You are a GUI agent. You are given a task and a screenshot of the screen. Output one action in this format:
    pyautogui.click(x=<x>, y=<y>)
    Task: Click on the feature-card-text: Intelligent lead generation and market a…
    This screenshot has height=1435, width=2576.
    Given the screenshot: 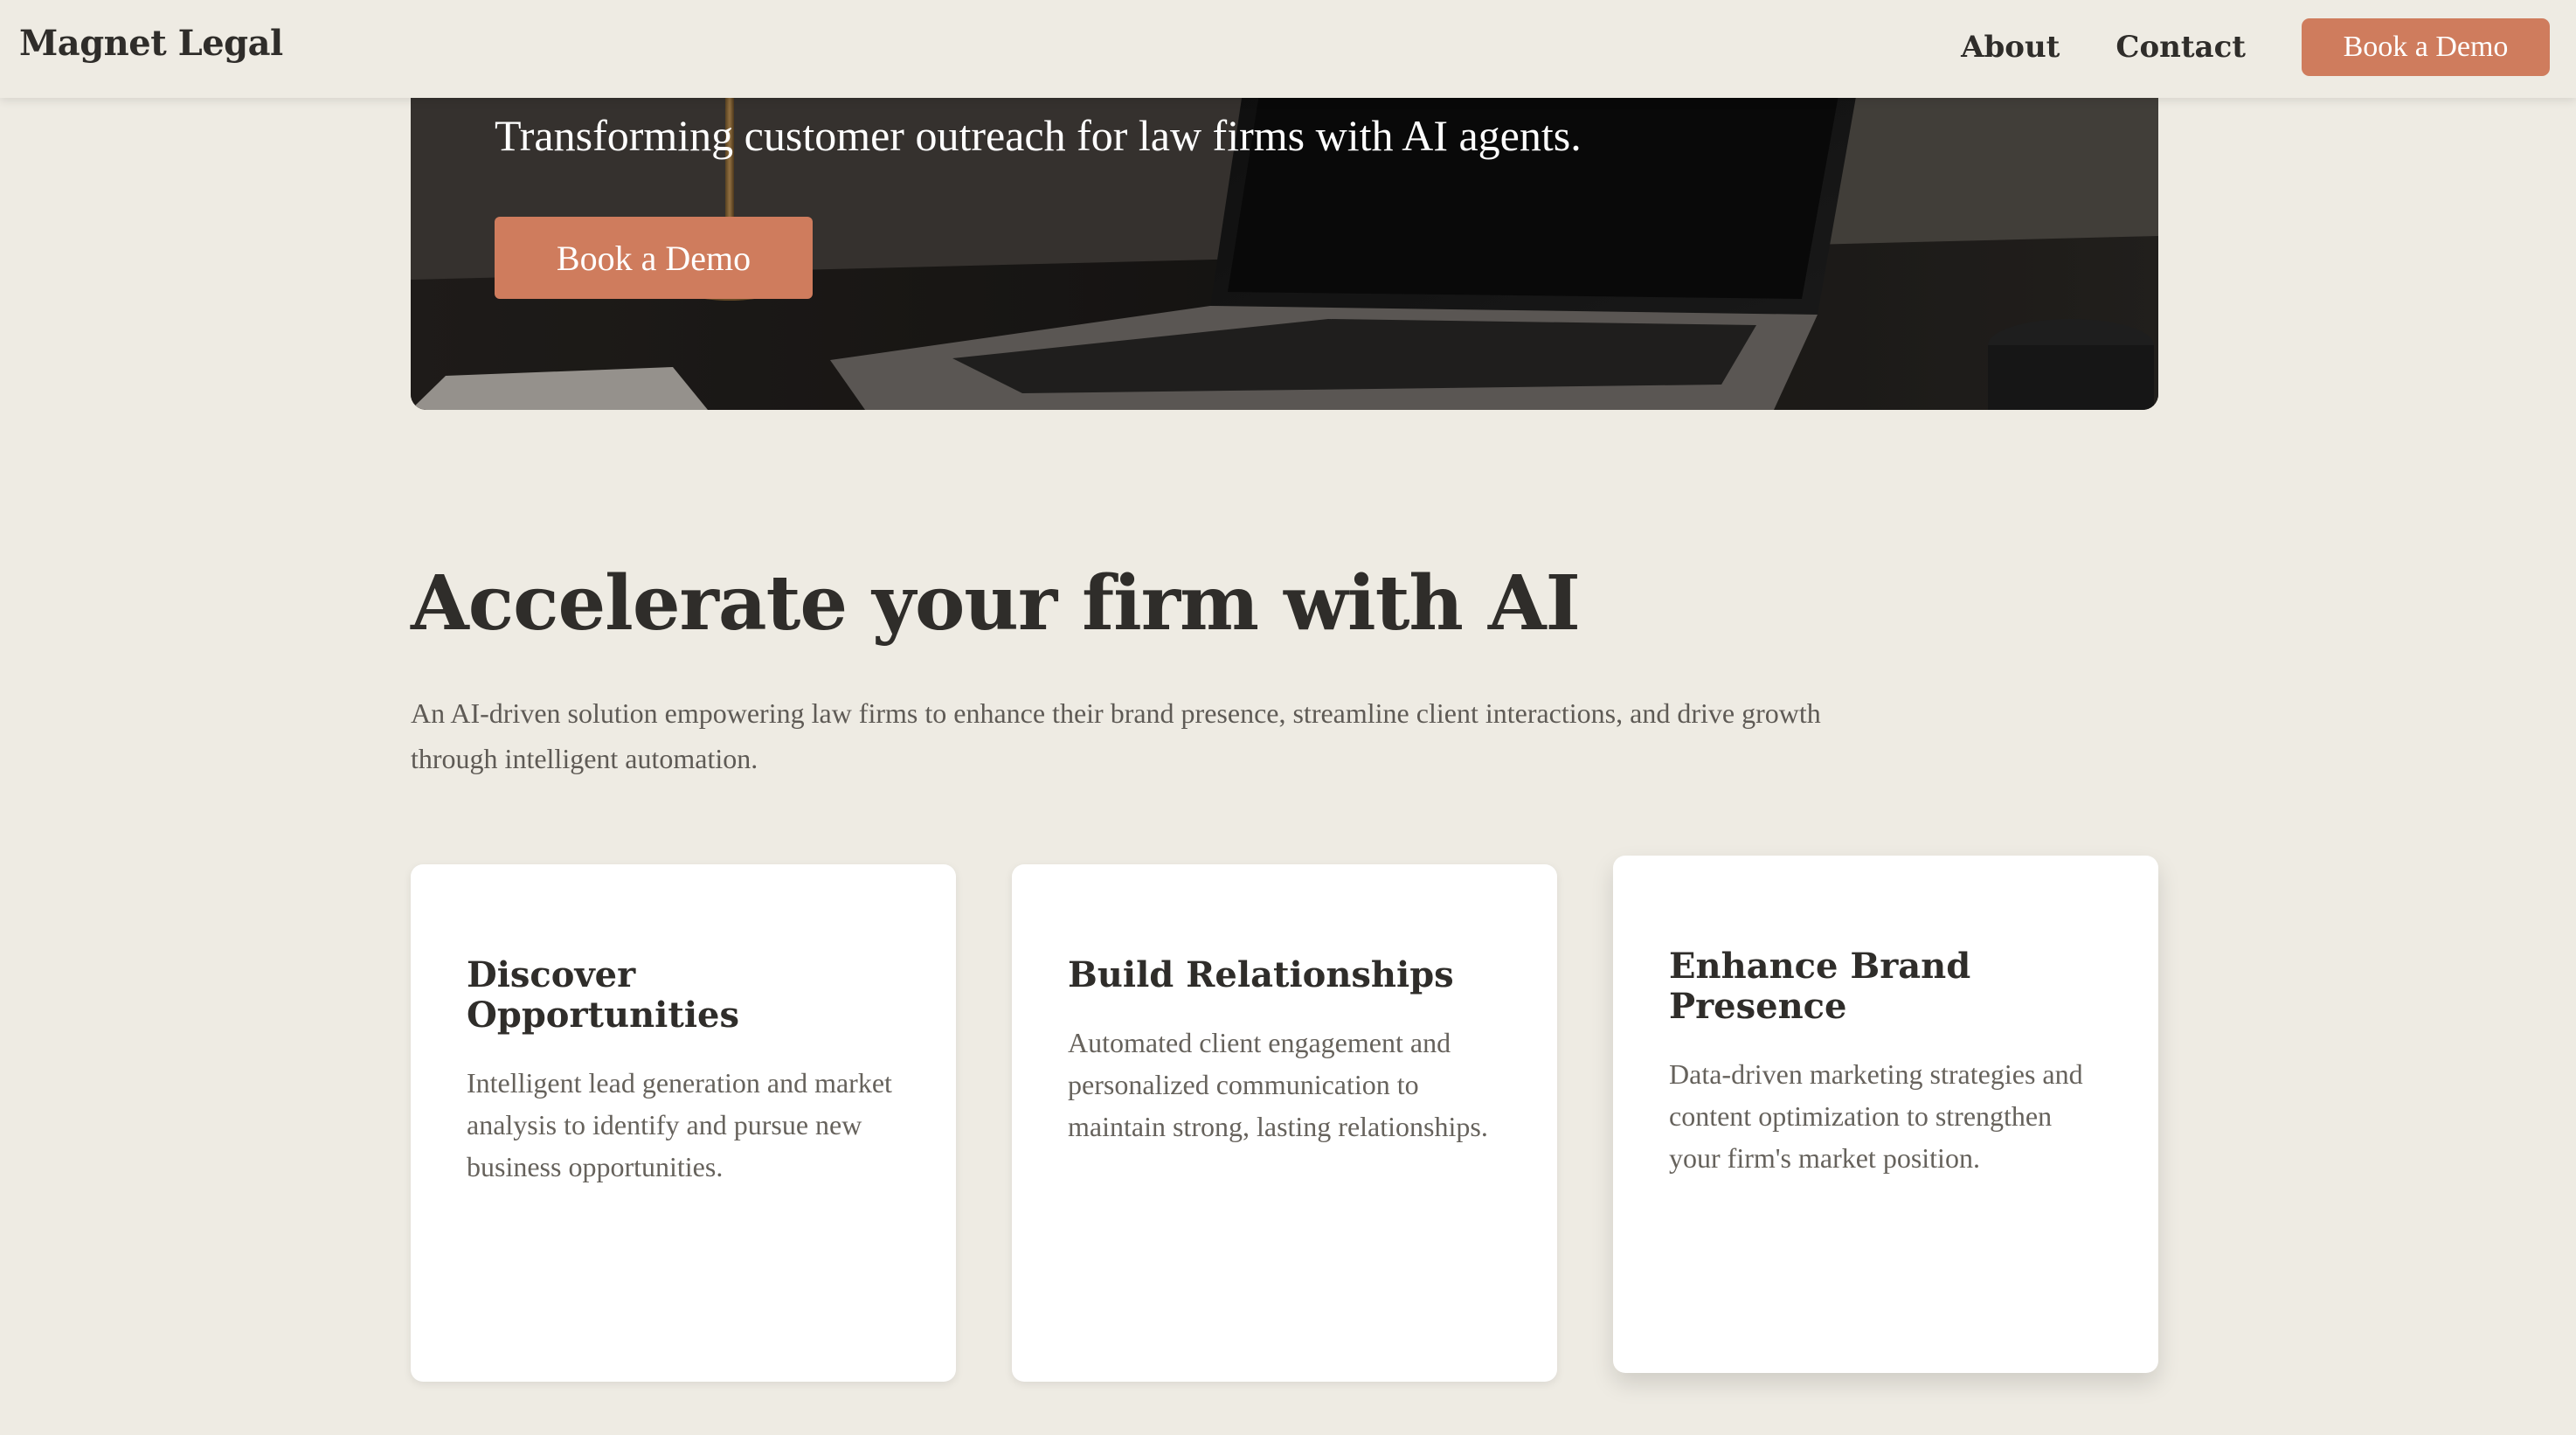 What is the action you would take?
    pyautogui.click(x=679, y=1124)
    